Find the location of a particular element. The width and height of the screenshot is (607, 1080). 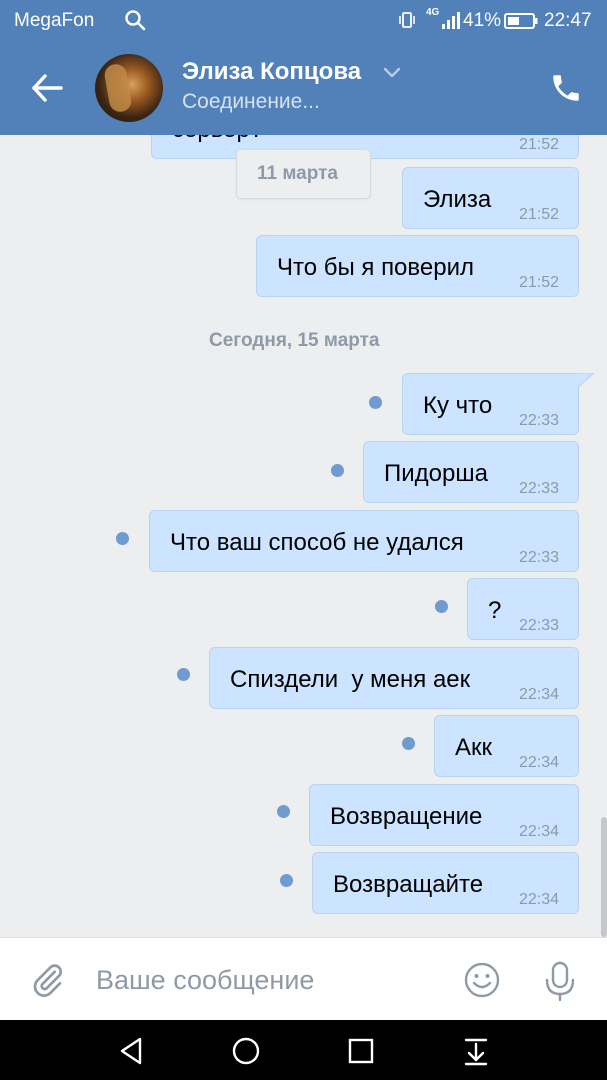

message-text: Возвращение is located at coordinates (406, 816).